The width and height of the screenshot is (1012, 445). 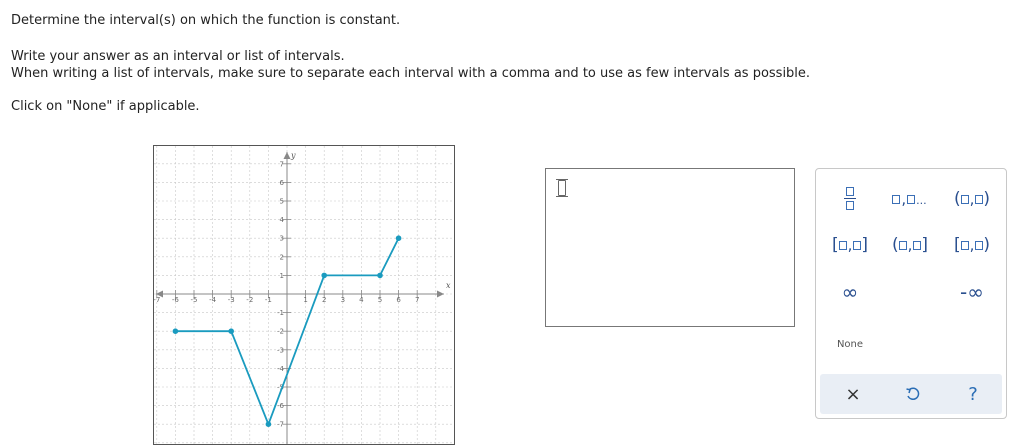 I want to click on x-tick-label: -5, so click(x=194, y=300).